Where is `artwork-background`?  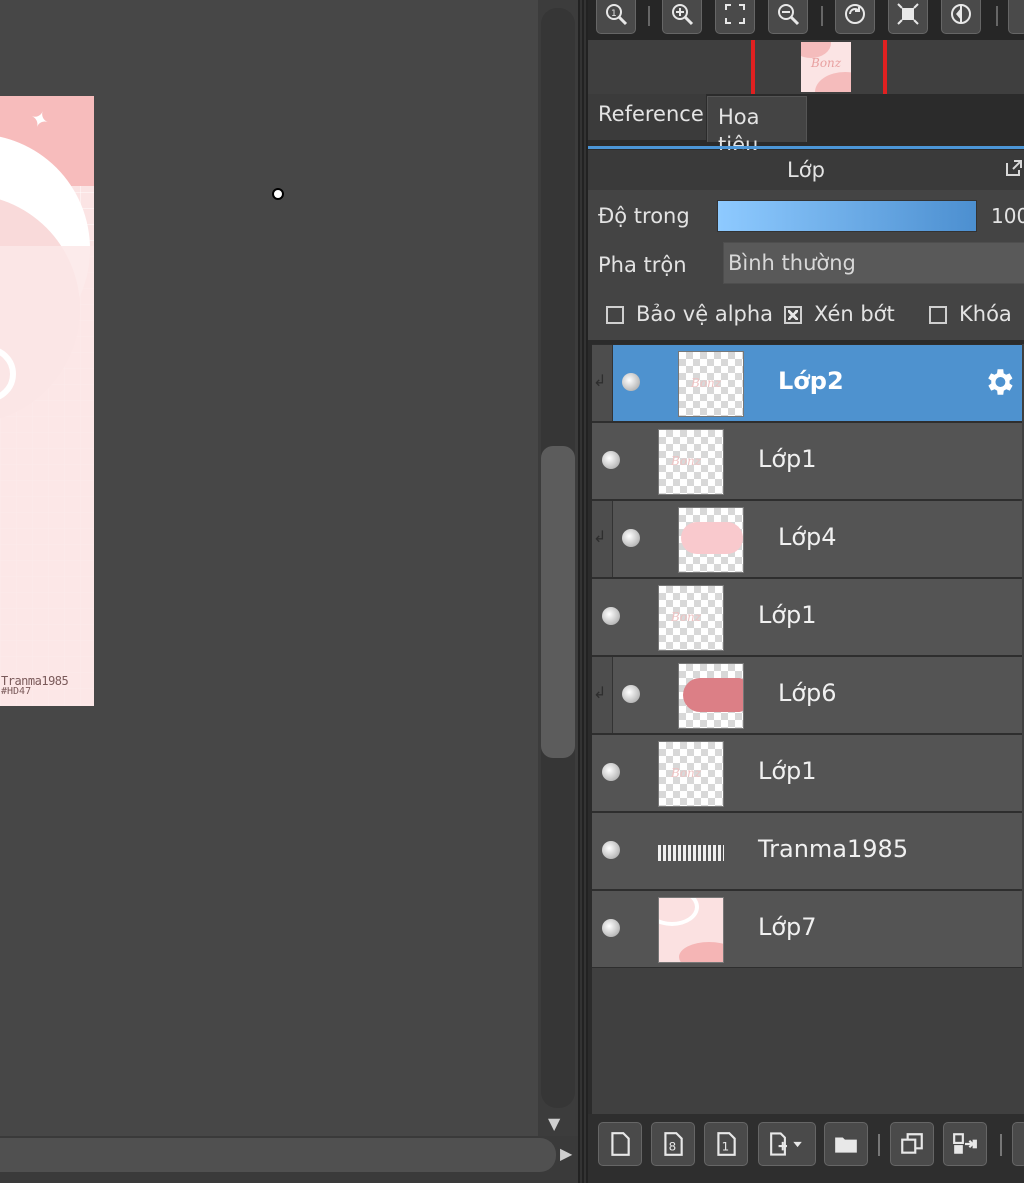
artwork-background is located at coordinates (47, 476).